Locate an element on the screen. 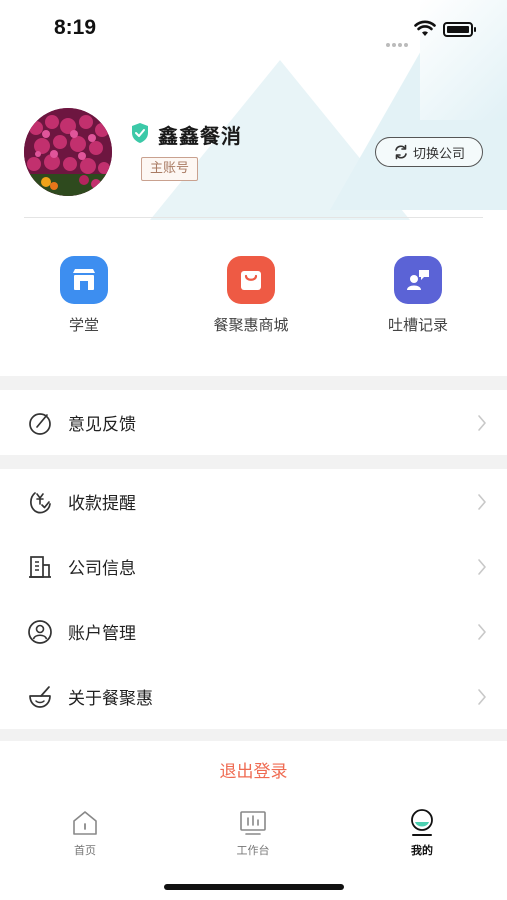  menu-group-feedback: 意见反馈 is located at coordinates (253, 422).